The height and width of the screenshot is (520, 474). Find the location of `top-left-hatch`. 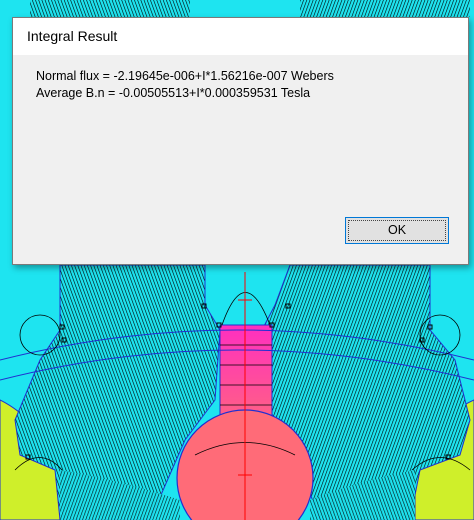

top-left-hatch is located at coordinates (110, 8).